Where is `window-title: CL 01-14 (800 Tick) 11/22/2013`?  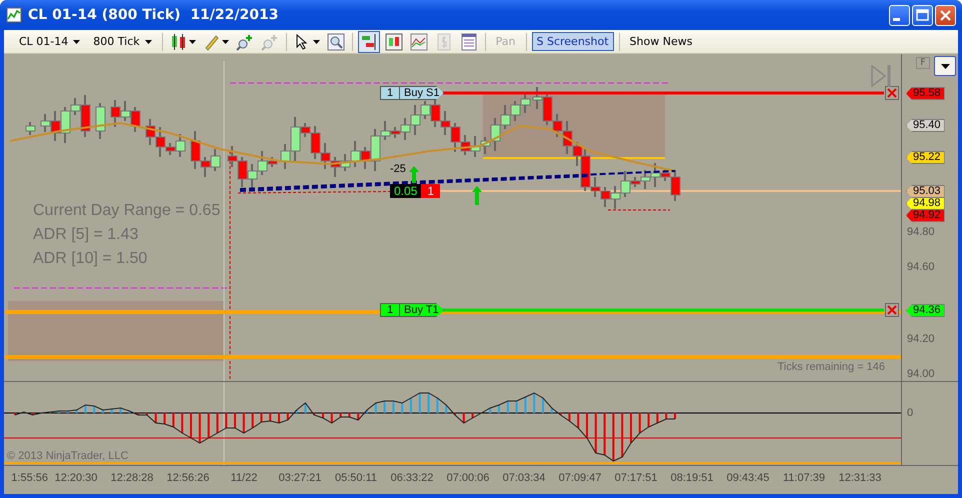 window-title: CL 01-14 (800 Tick) 11/22/2013 is located at coordinates (154, 15).